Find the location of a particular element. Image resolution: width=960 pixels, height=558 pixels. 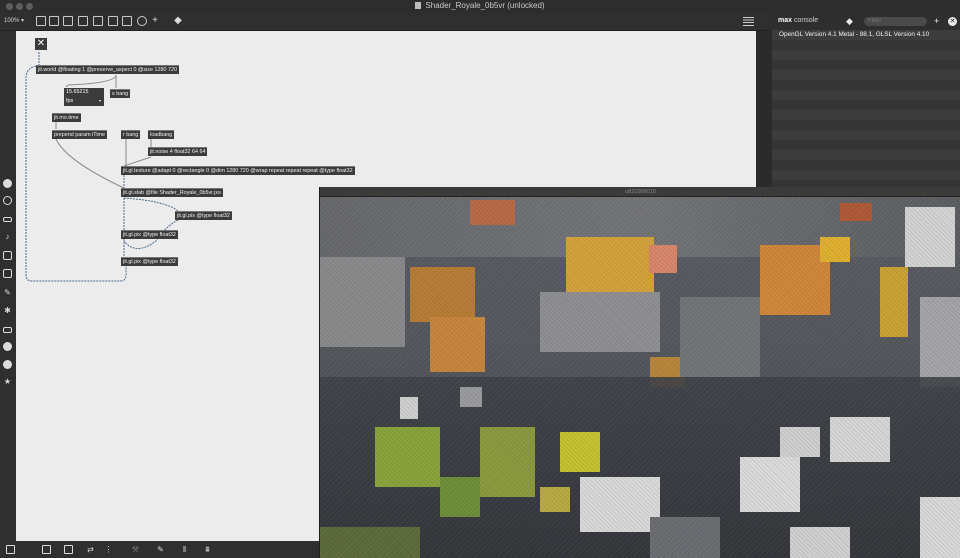

render-window-title: u821009010 is located at coordinates (640, 192).